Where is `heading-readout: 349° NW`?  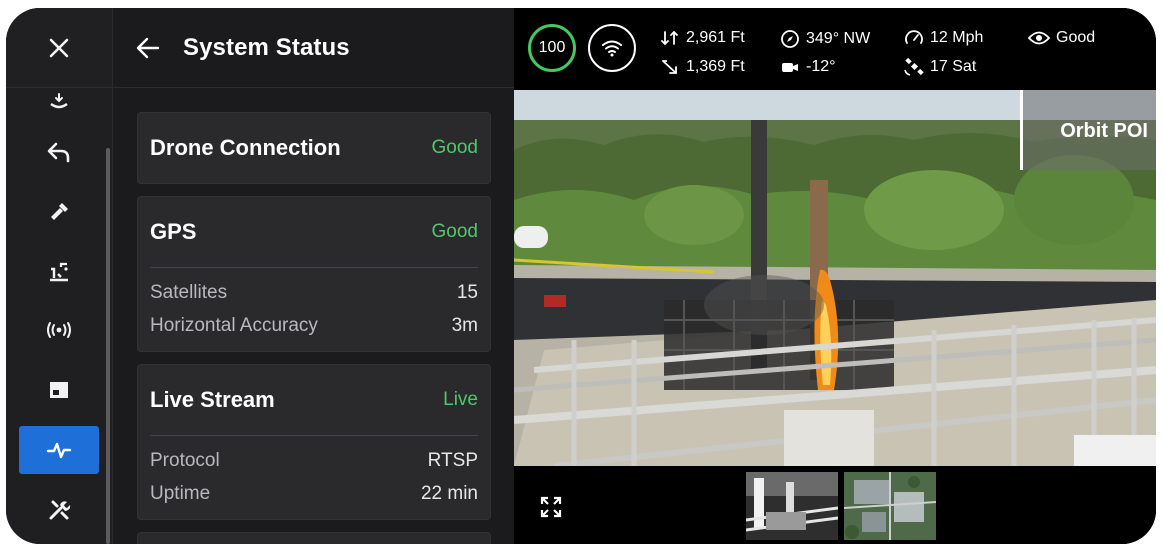 heading-readout: 349° NW is located at coordinates (825, 39).